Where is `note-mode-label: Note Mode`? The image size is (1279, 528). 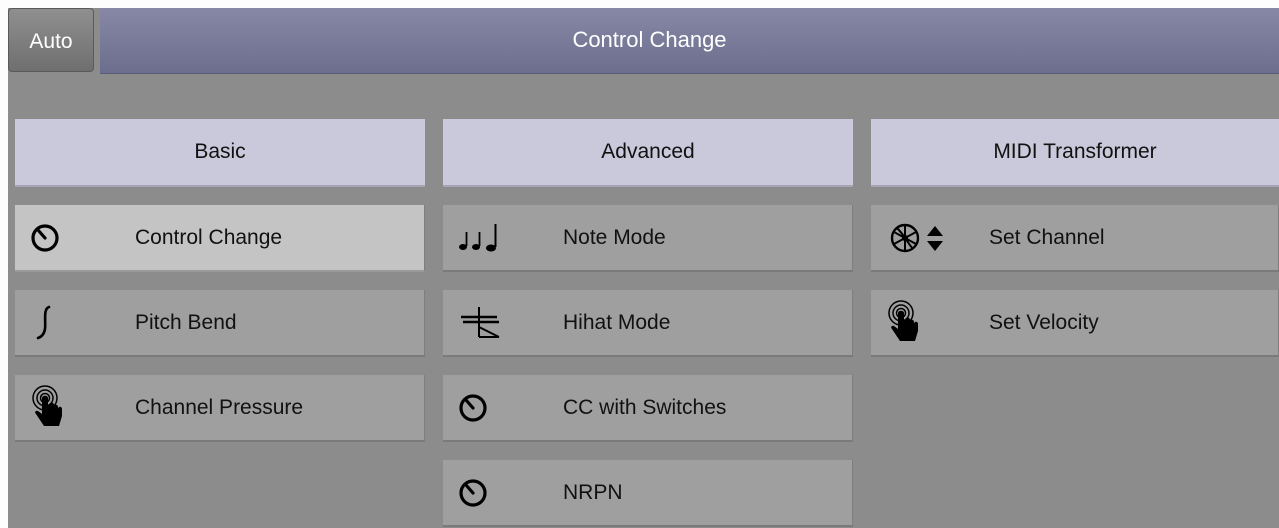 note-mode-label: Note Mode is located at coordinates (614, 237).